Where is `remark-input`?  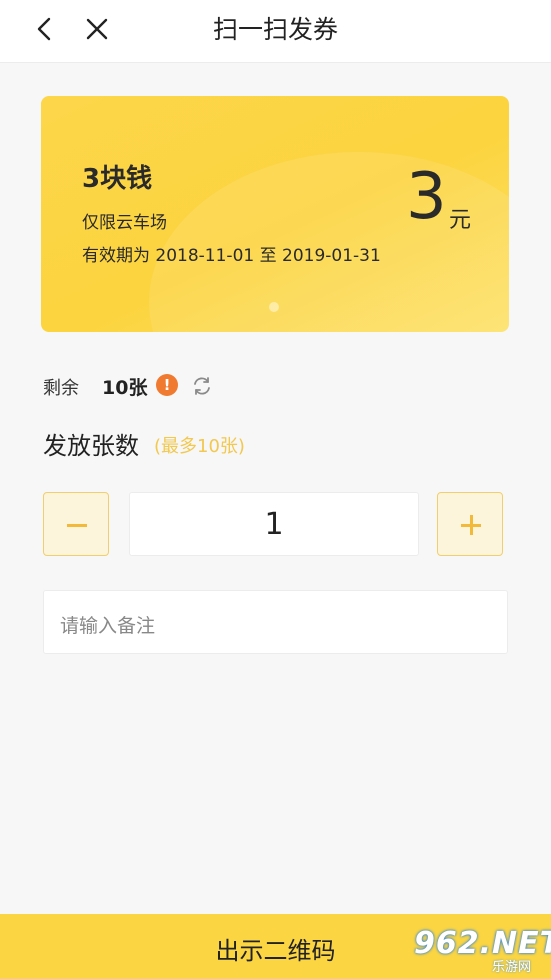 remark-input is located at coordinates (275, 622).